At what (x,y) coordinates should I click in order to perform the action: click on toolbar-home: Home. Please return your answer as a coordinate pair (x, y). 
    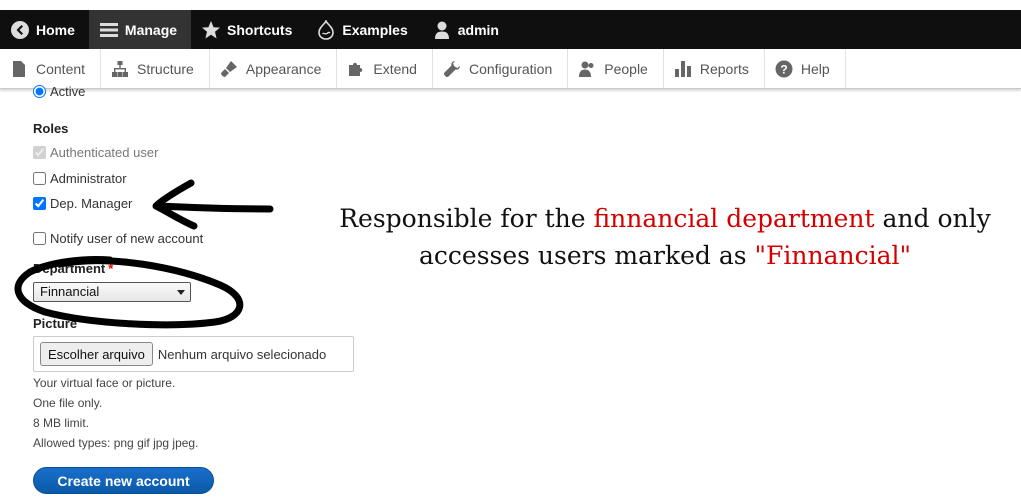
    Looking at the image, I should click on (44, 29).